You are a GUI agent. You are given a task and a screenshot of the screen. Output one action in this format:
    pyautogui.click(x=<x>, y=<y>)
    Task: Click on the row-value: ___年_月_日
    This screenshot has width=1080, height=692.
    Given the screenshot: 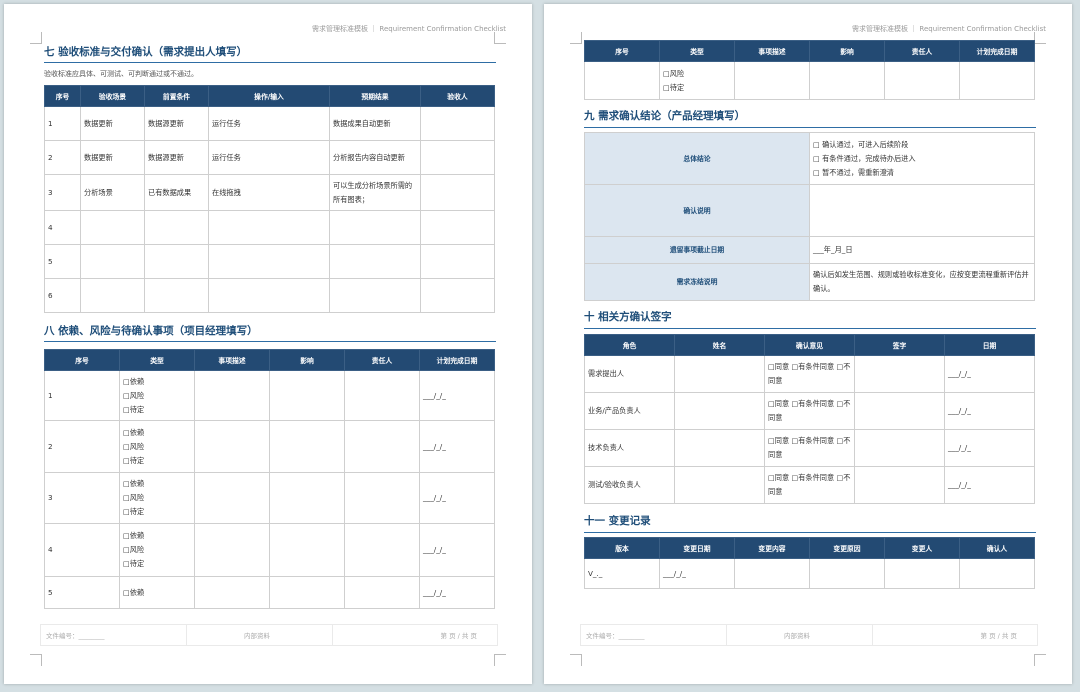 What is the action you would take?
    pyautogui.click(x=922, y=250)
    